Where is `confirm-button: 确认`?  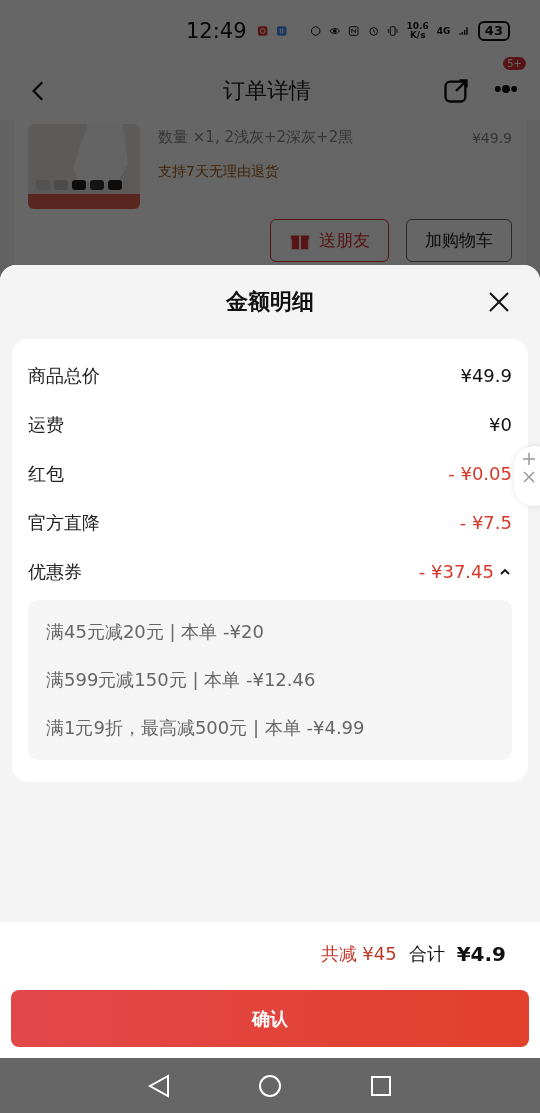
confirm-button: 确认 is located at coordinates (270, 1018).